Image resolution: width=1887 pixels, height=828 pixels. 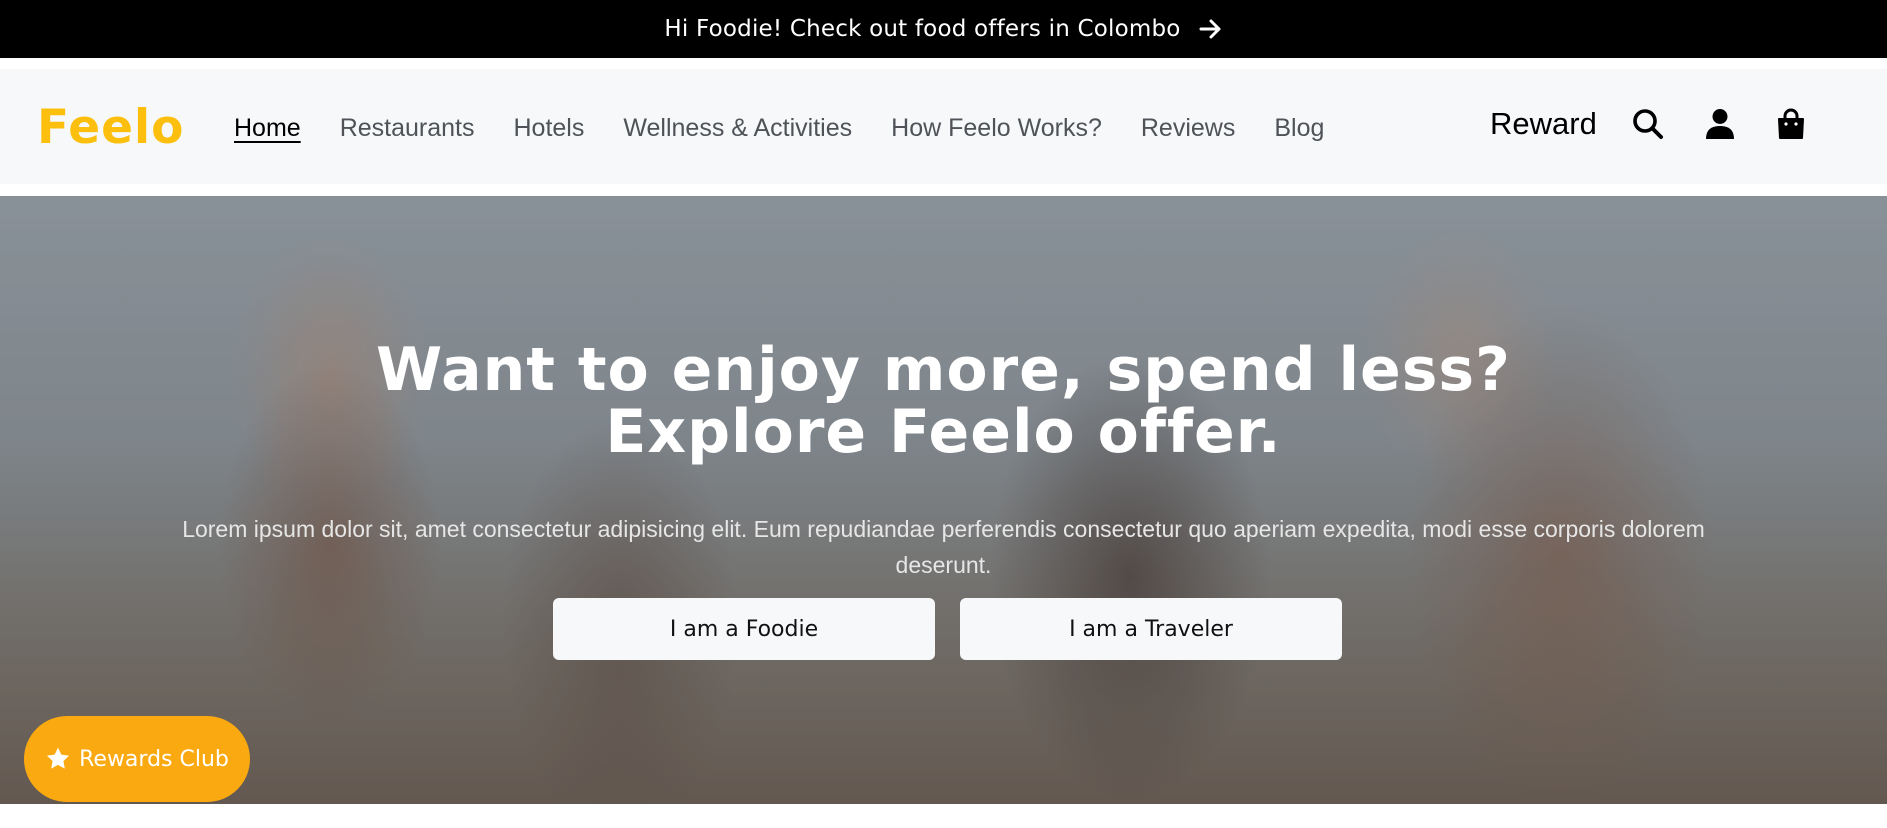 I want to click on foodie-button: I am a Foodie, so click(x=744, y=629).